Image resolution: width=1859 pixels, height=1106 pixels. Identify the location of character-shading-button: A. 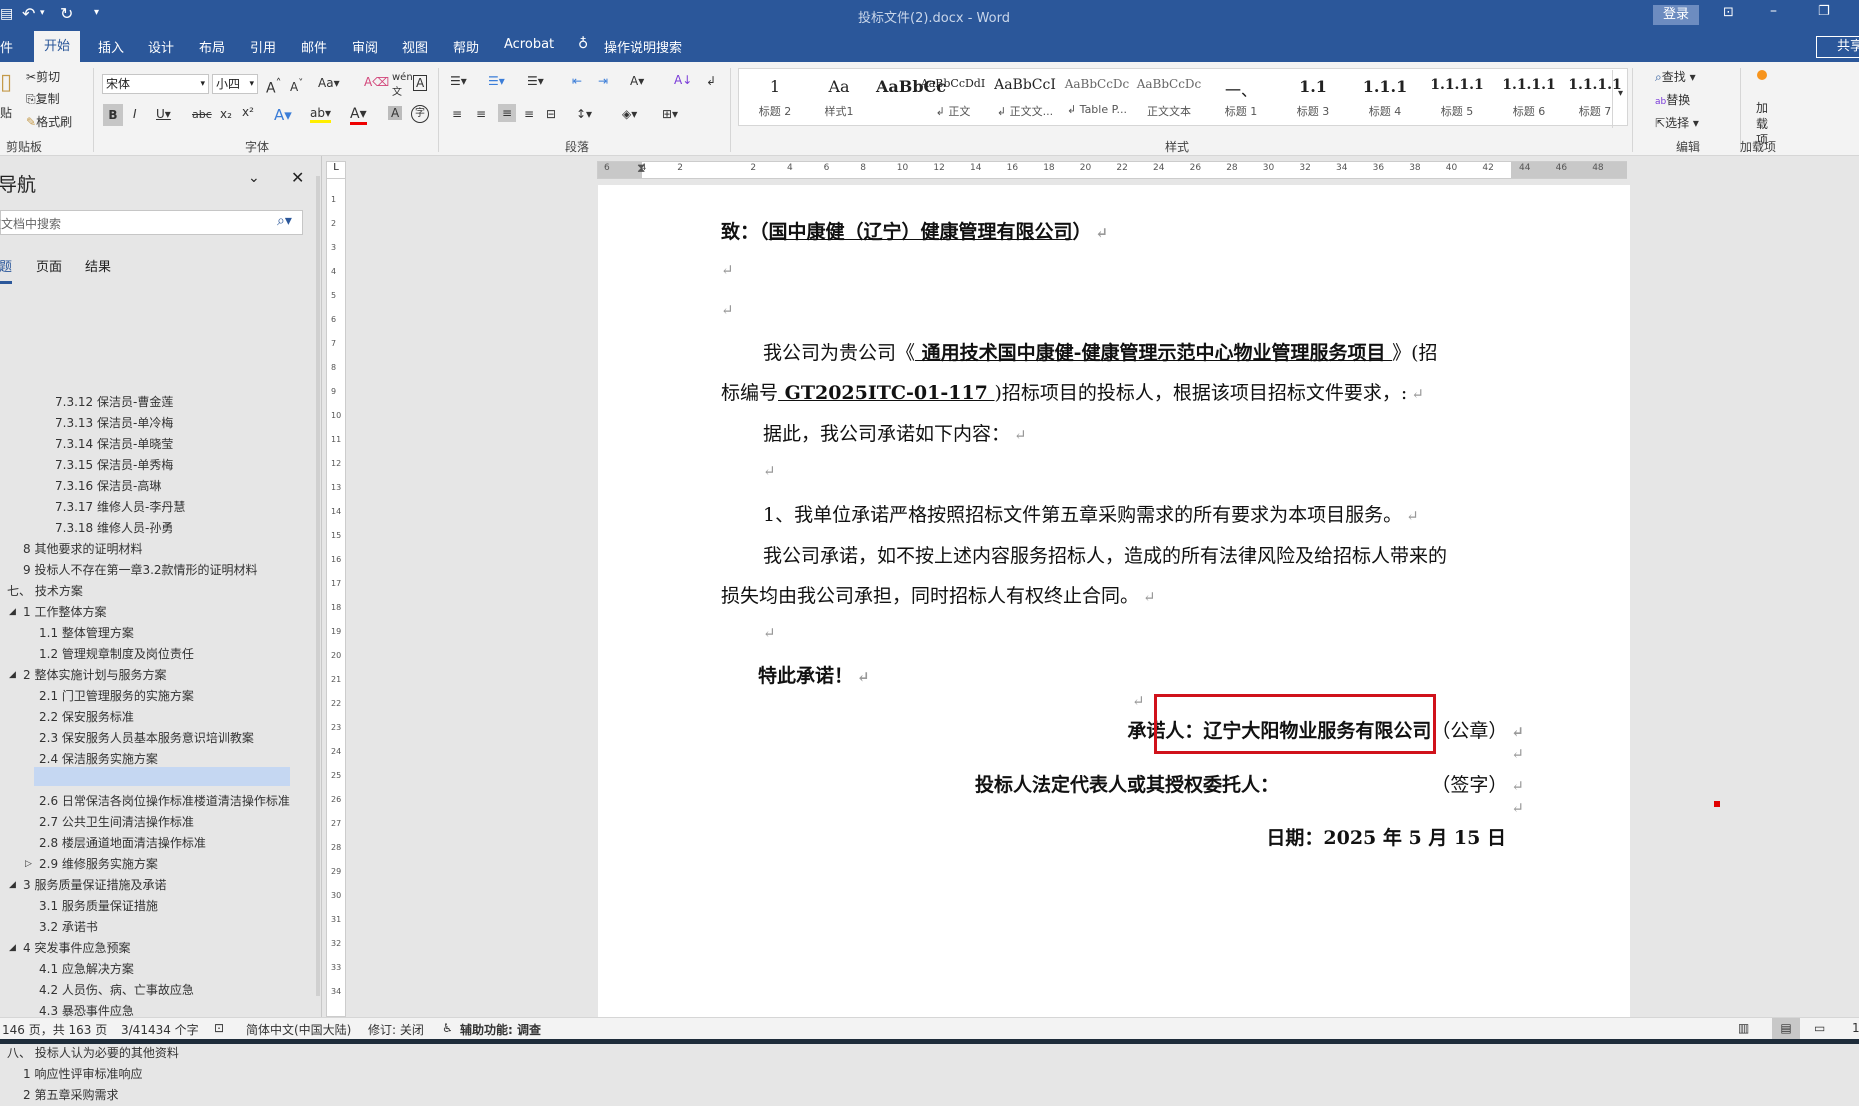
(395, 113).